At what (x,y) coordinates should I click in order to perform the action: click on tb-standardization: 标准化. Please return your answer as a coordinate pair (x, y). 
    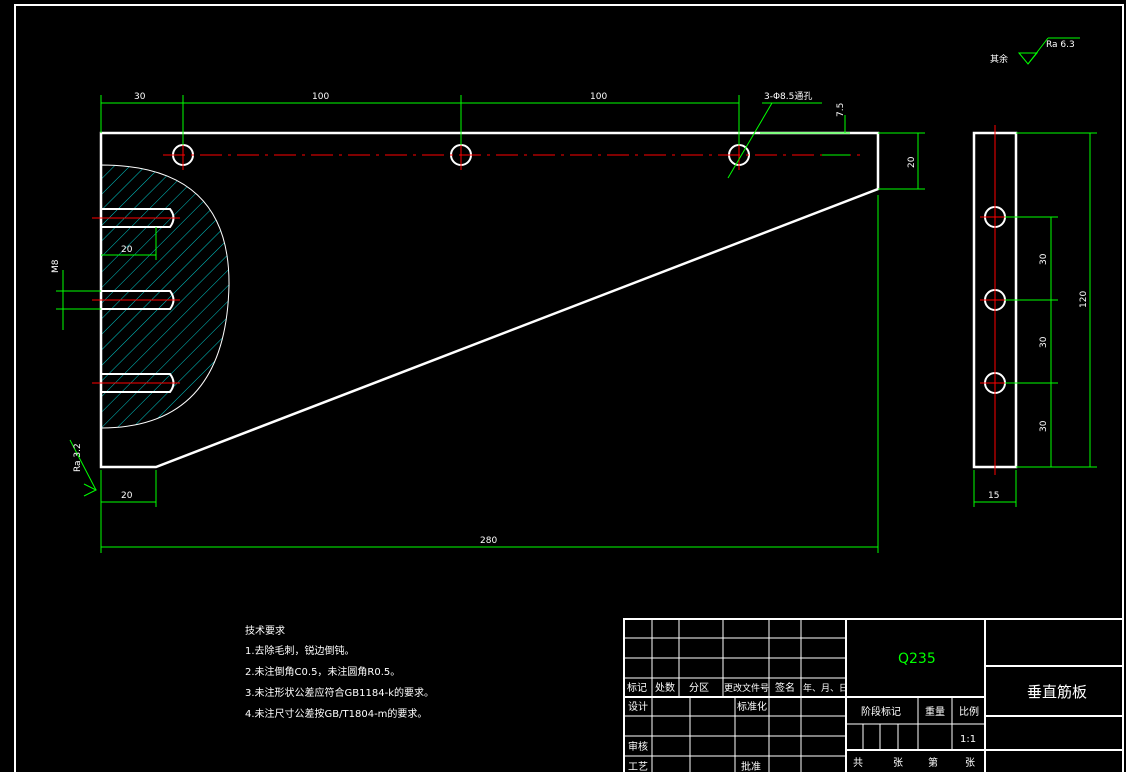
    Looking at the image, I should click on (752, 706).